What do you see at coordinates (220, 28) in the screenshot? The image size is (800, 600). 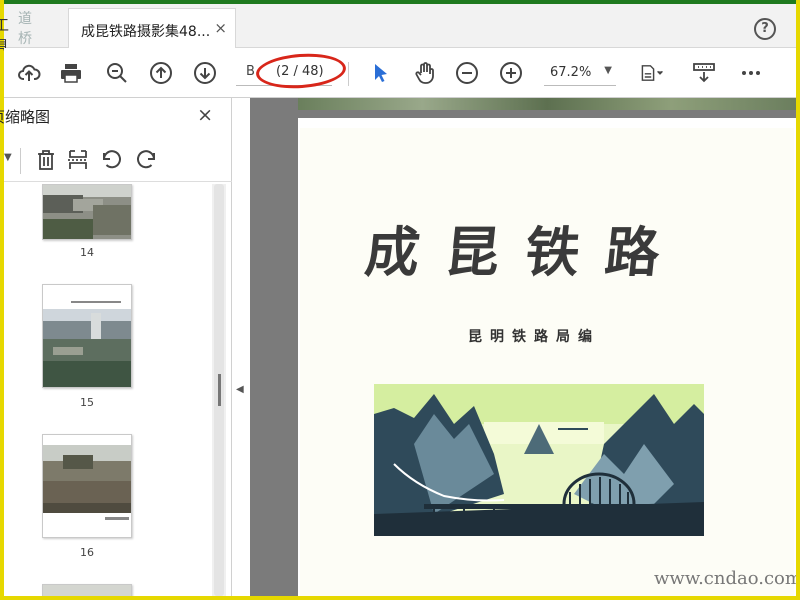 I see `document-tab-close-icon: ×` at bounding box center [220, 28].